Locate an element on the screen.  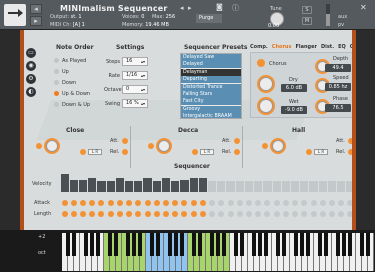
reverb-level-knob is located at coordinates (52, 146).